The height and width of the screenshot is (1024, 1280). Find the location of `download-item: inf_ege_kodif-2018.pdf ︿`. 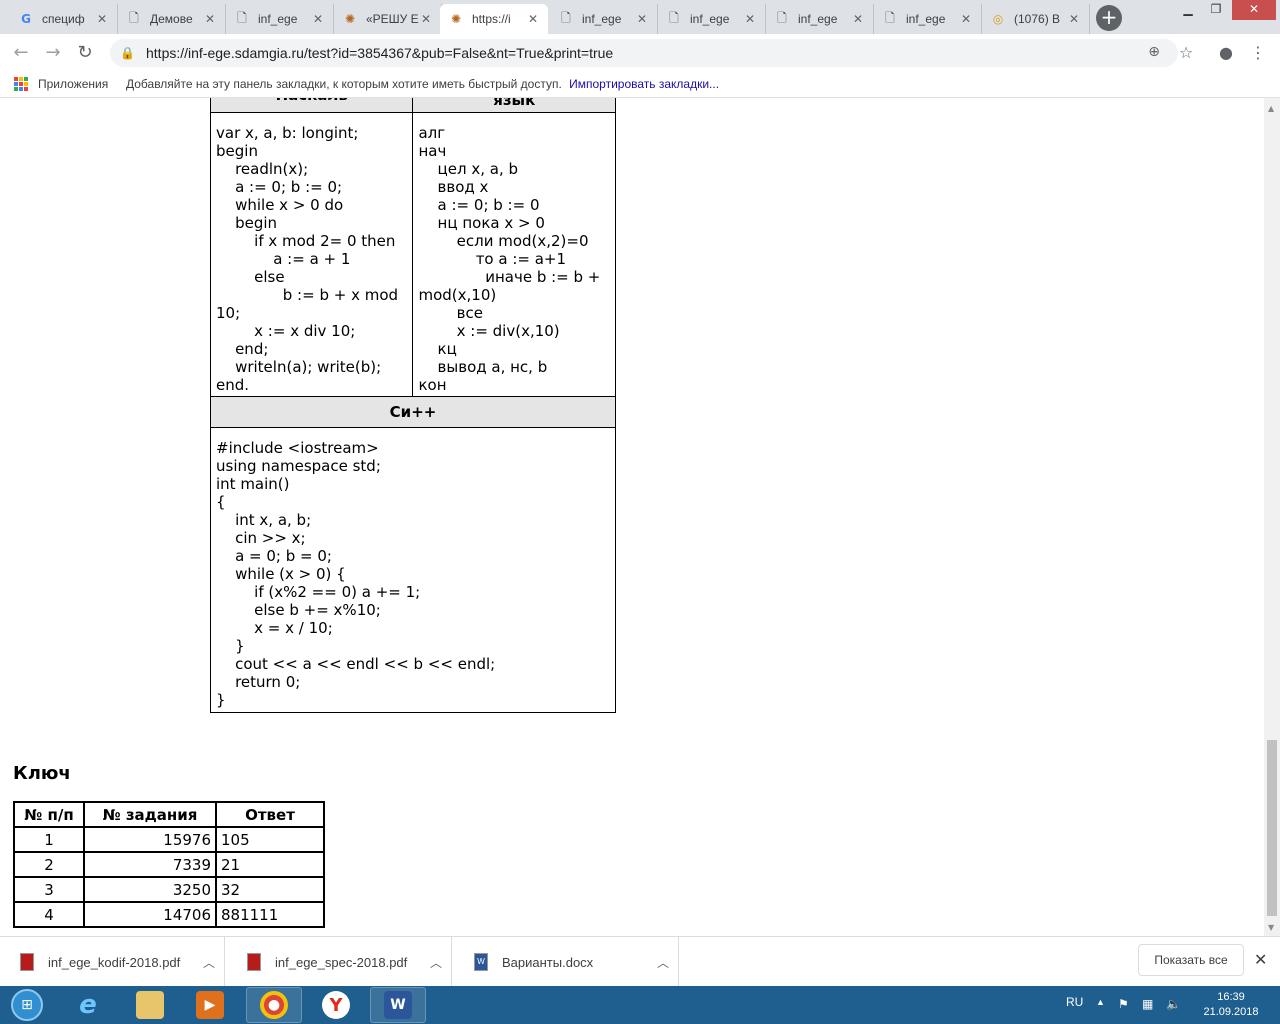

download-item: inf_ege_kodif-2018.pdf ︿ is located at coordinates (112, 962).